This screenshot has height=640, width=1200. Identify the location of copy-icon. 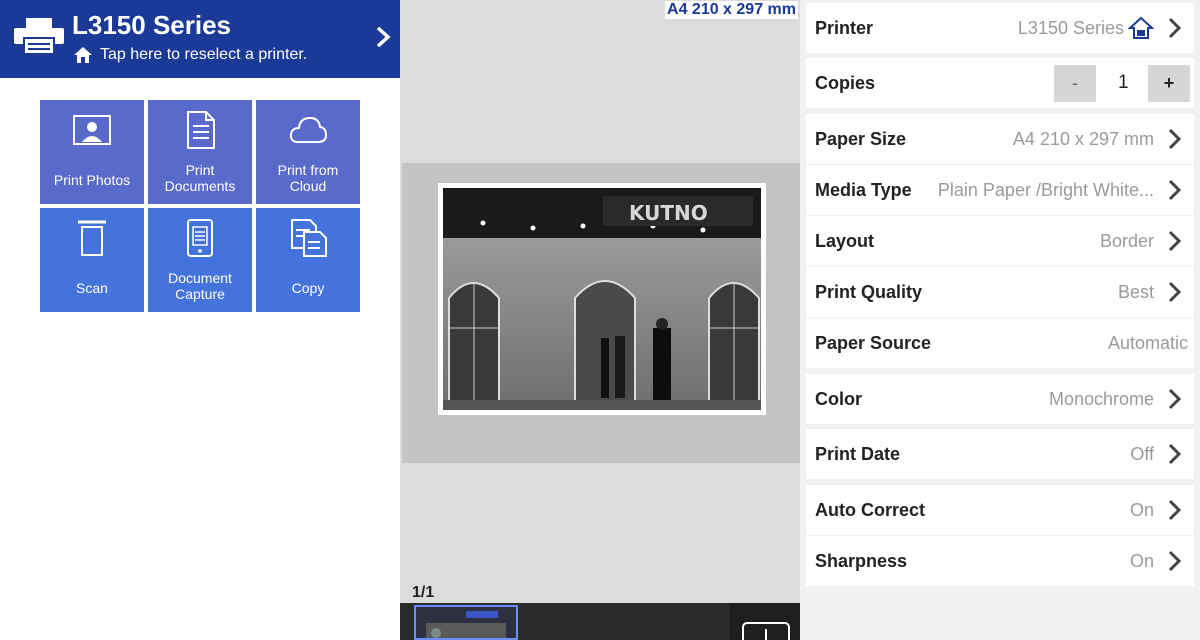
(309, 238).